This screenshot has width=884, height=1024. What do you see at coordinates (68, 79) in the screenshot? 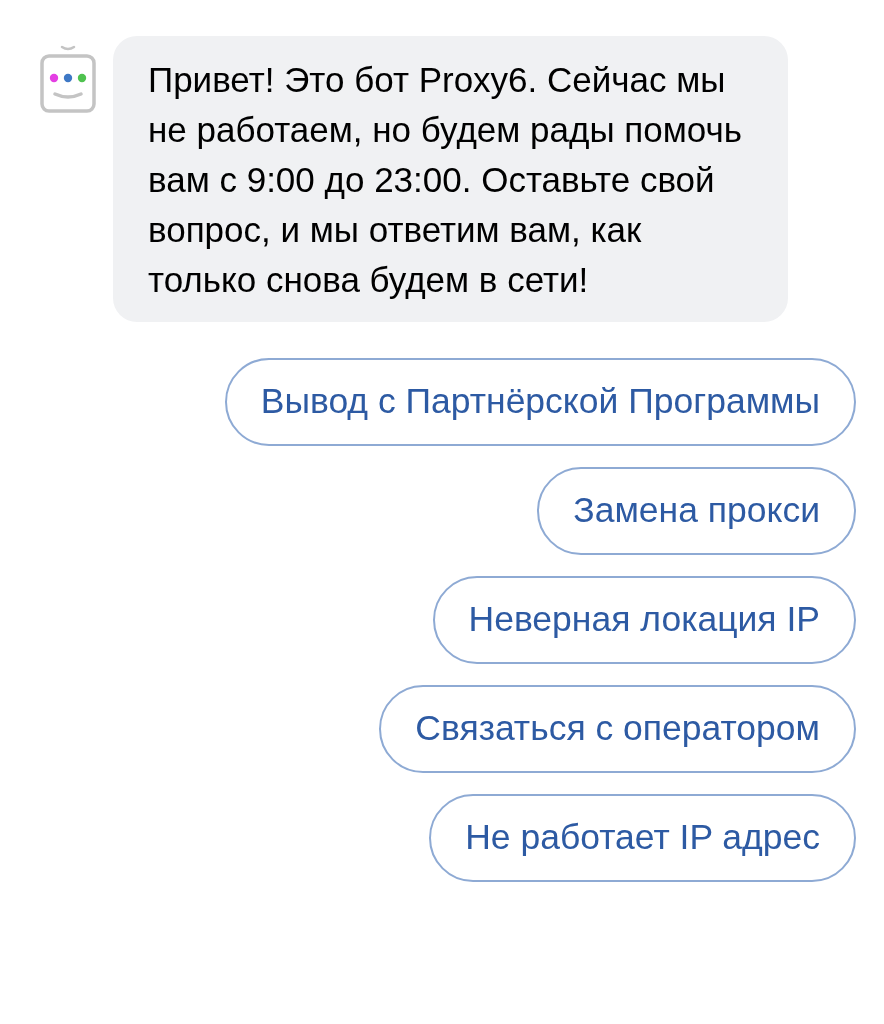
I see `bot-avatar-icon` at bounding box center [68, 79].